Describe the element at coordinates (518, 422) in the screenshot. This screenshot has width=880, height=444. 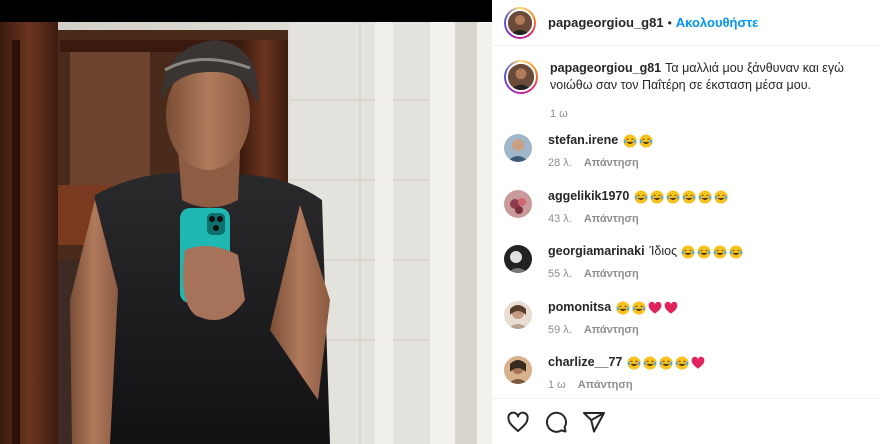
I see `heart-icon` at that location.